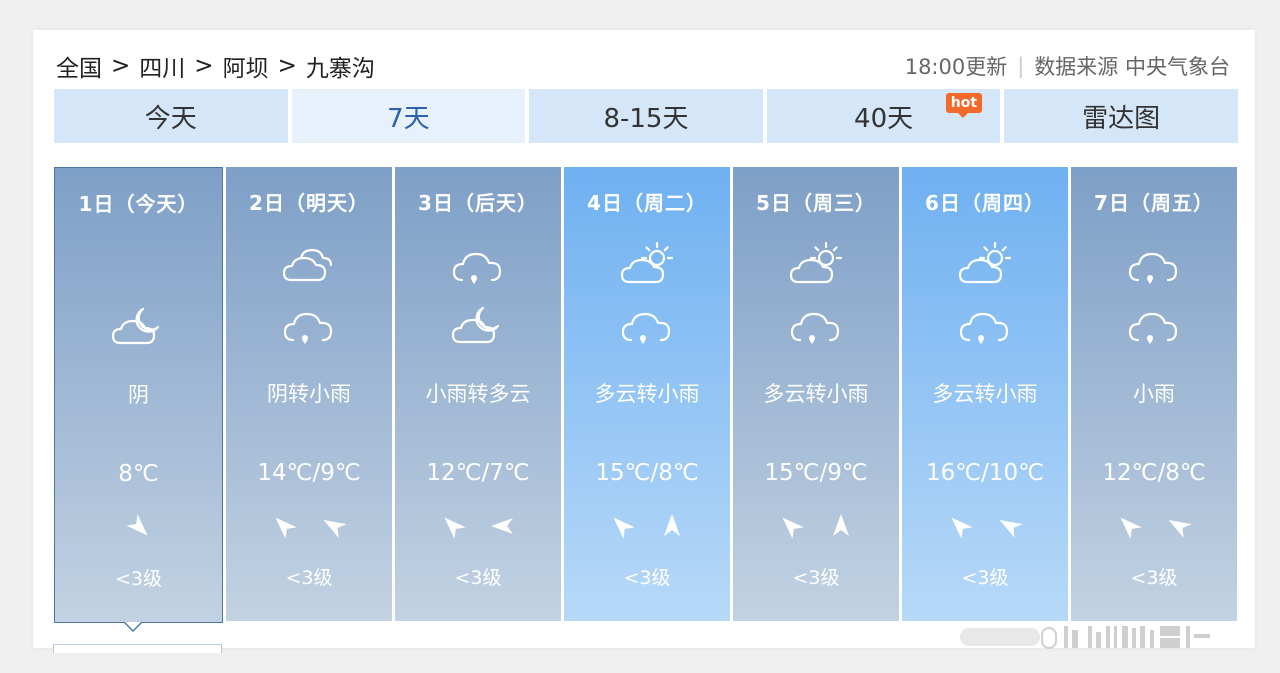 Image resolution: width=1280 pixels, height=673 pixels. I want to click on day-card: 1日（今天） 阴 8℃ <3级, so click(138, 395).